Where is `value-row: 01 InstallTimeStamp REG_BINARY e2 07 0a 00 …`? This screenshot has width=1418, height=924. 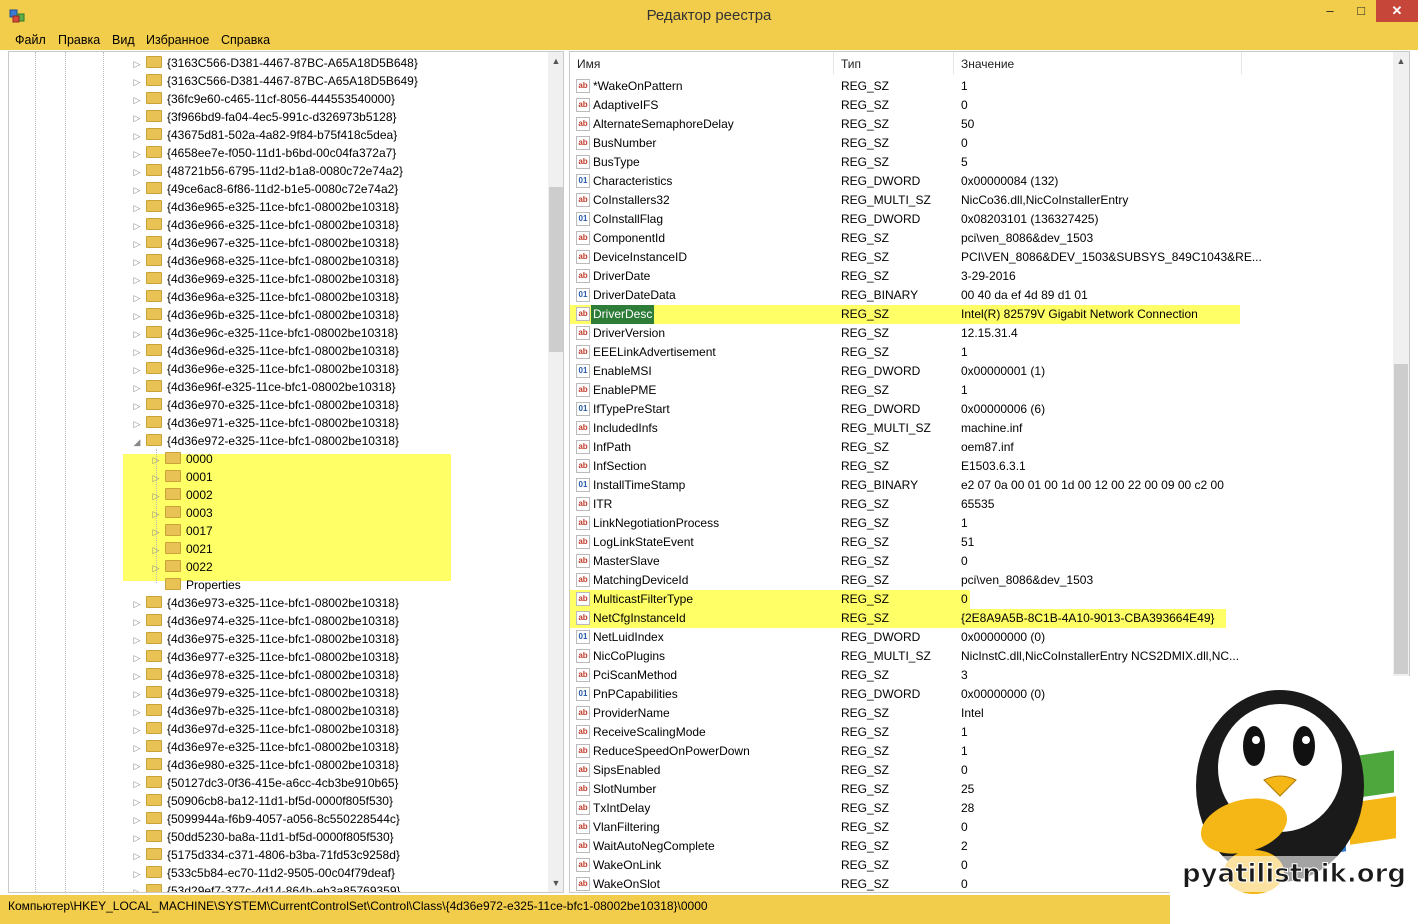
value-row: 01 InstallTimeStamp REG_BINARY e2 07 0a 00 … is located at coordinates (989, 485).